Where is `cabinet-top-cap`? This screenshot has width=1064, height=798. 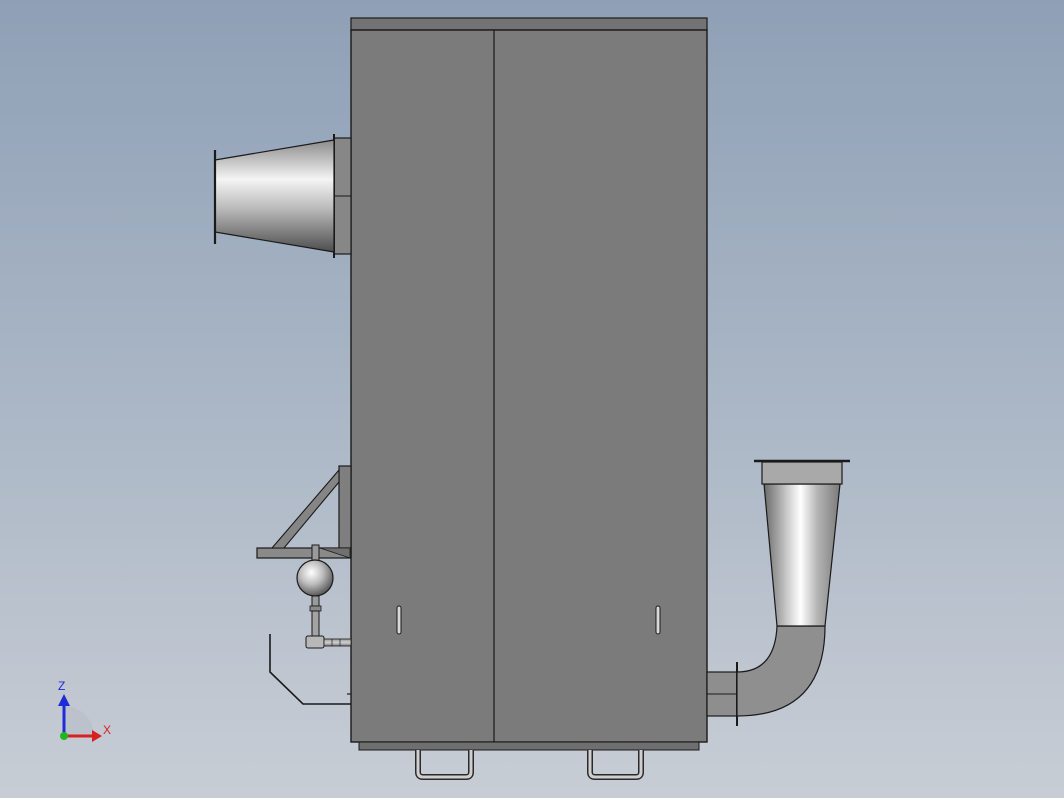
cabinet-top-cap is located at coordinates (529, 24).